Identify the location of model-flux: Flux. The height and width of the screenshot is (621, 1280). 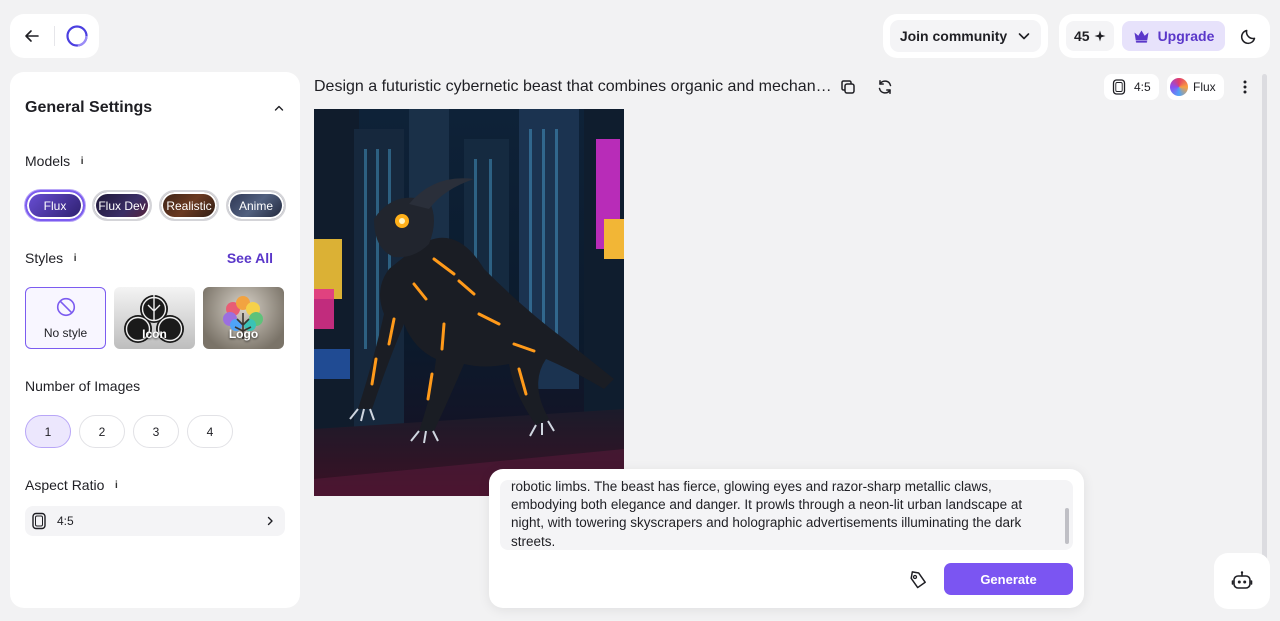
(55, 205).